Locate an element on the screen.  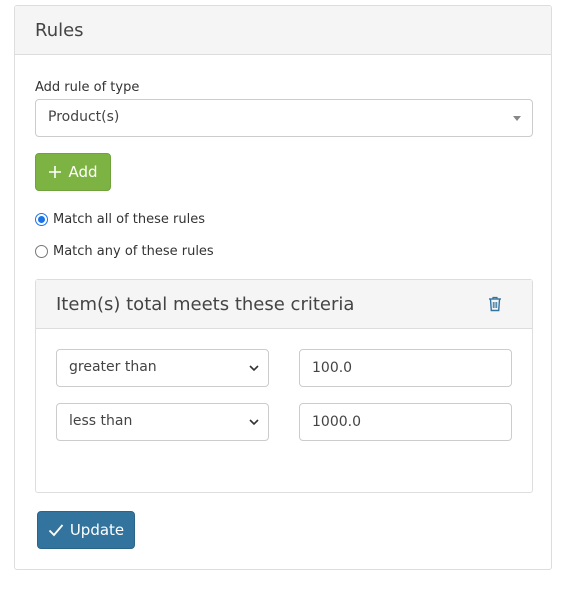
add-button-label: Add is located at coordinates (83, 172).